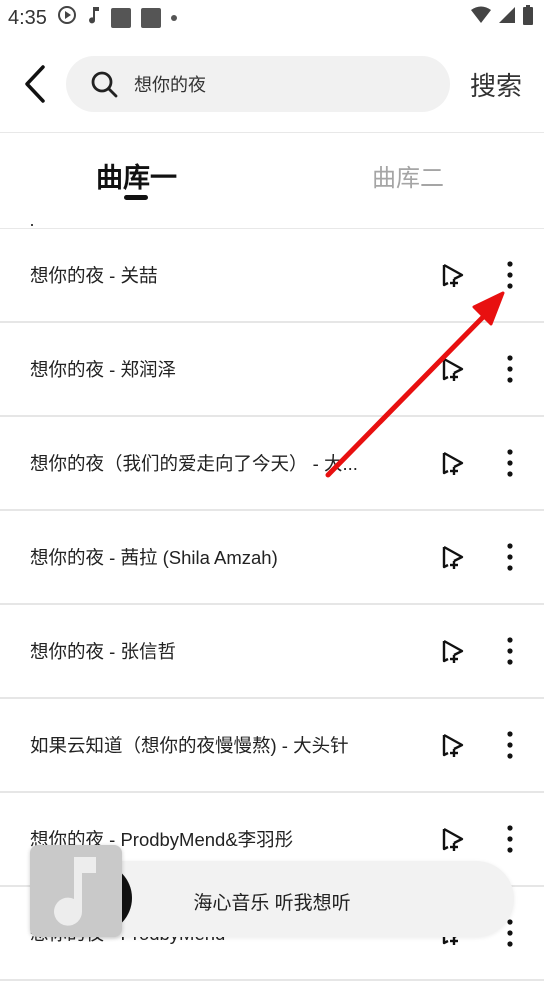 This screenshot has width=544, height=981. I want to click on status-bar: 4:35, so click(272, 18).